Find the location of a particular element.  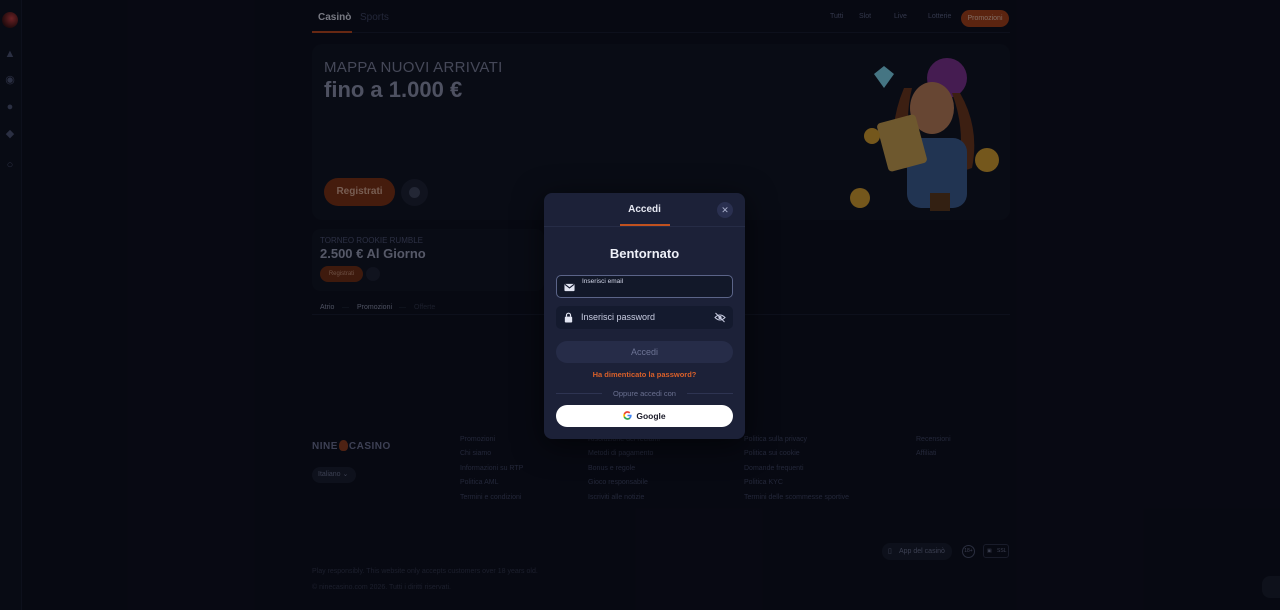

google-label: Google is located at coordinates (651, 416).